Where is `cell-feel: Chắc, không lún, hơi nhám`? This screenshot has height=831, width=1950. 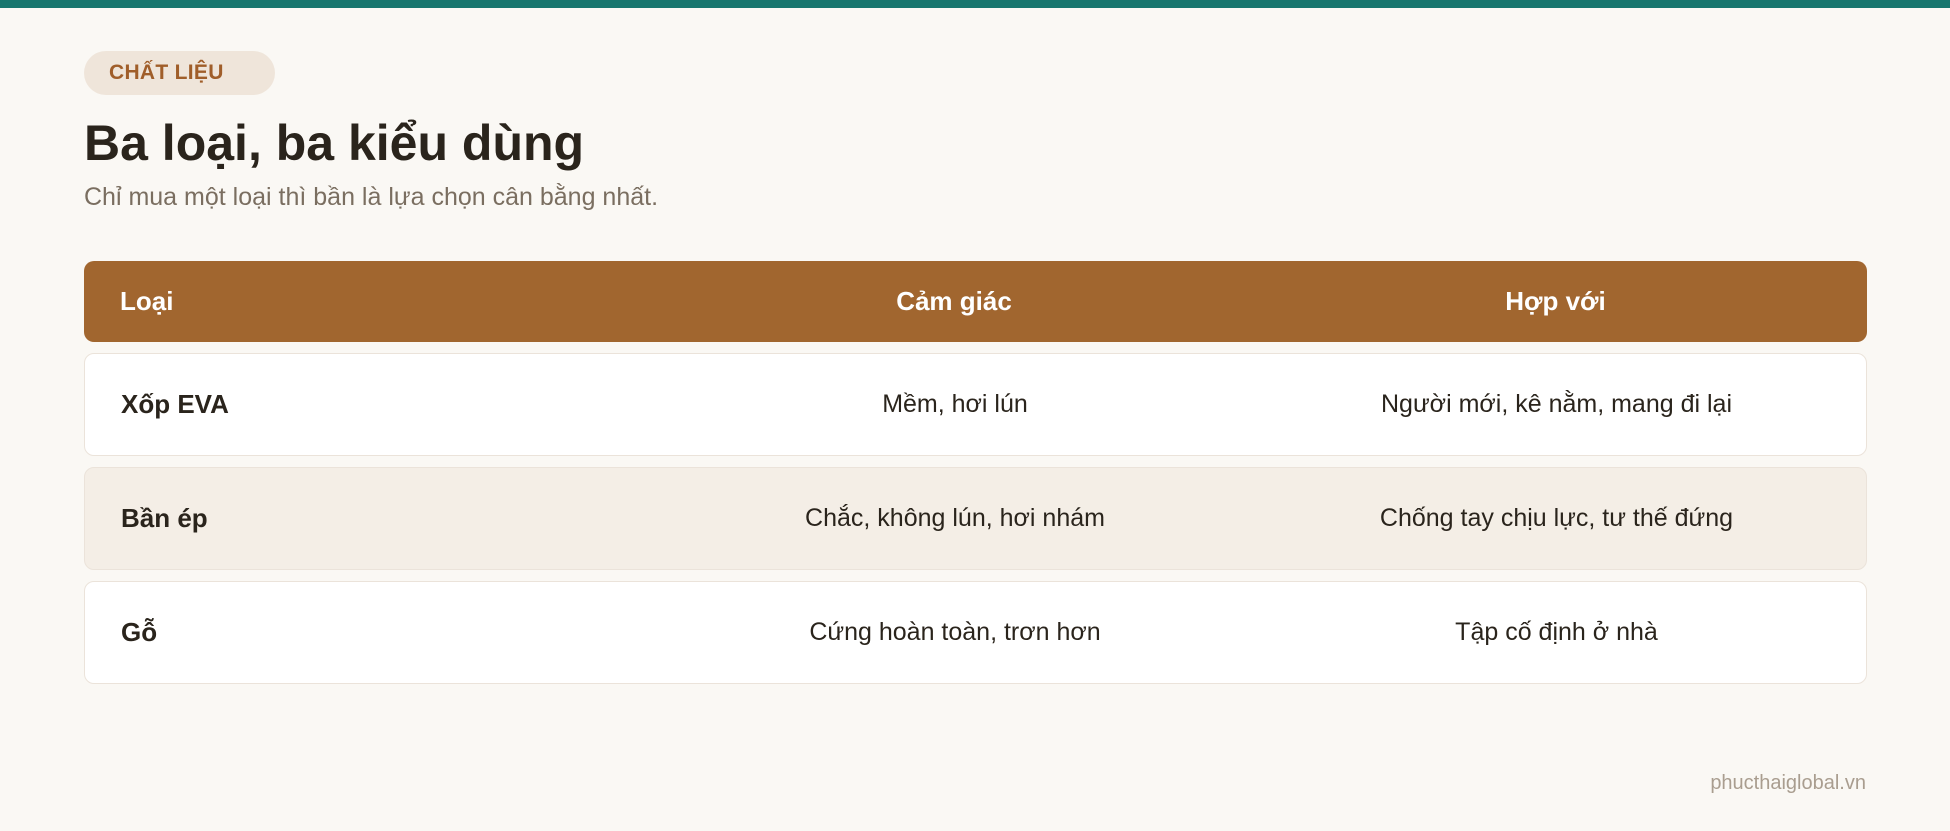 cell-feel: Chắc, không lún, hơi nhám is located at coordinates (955, 518).